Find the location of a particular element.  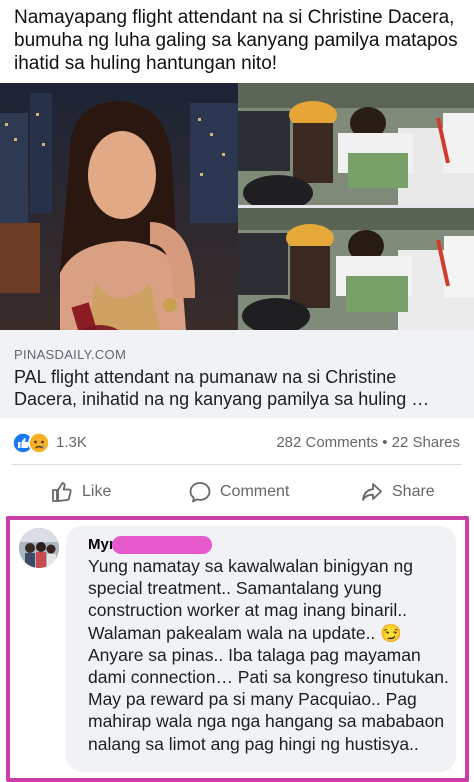

avatar is located at coordinates (39, 548).